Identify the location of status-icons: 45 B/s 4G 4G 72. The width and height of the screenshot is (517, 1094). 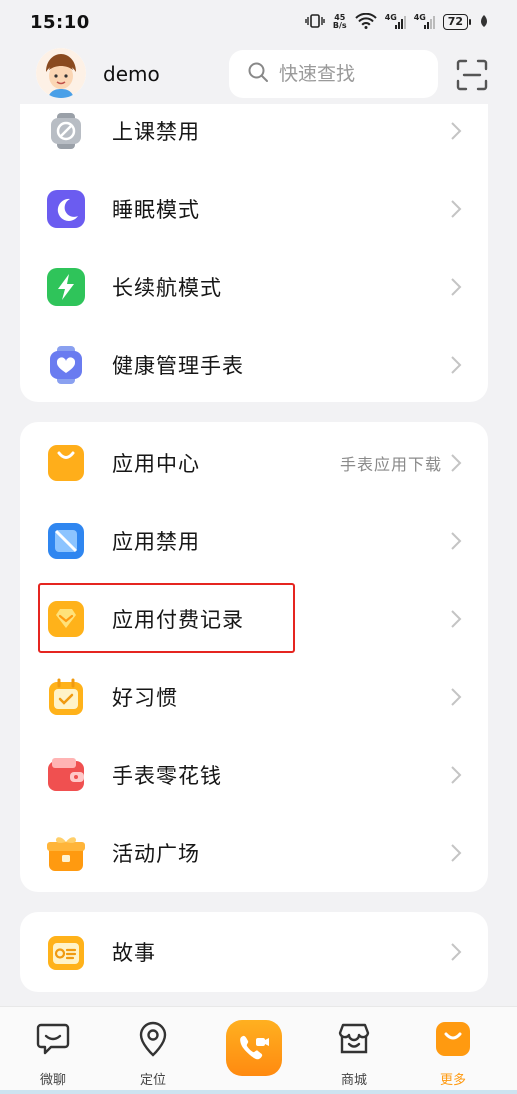
(397, 22).